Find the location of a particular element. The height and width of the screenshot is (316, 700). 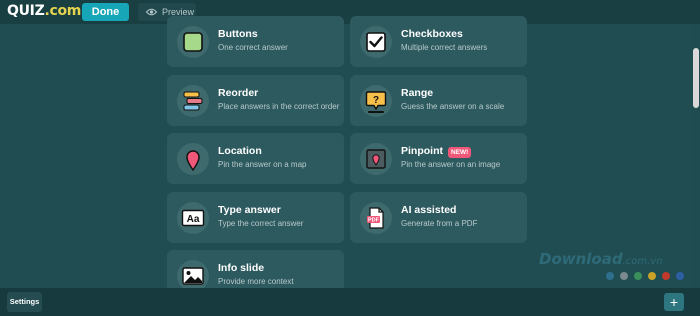

question-type-subtitle: Place answers in the correct order is located at coordinates (279, 106).